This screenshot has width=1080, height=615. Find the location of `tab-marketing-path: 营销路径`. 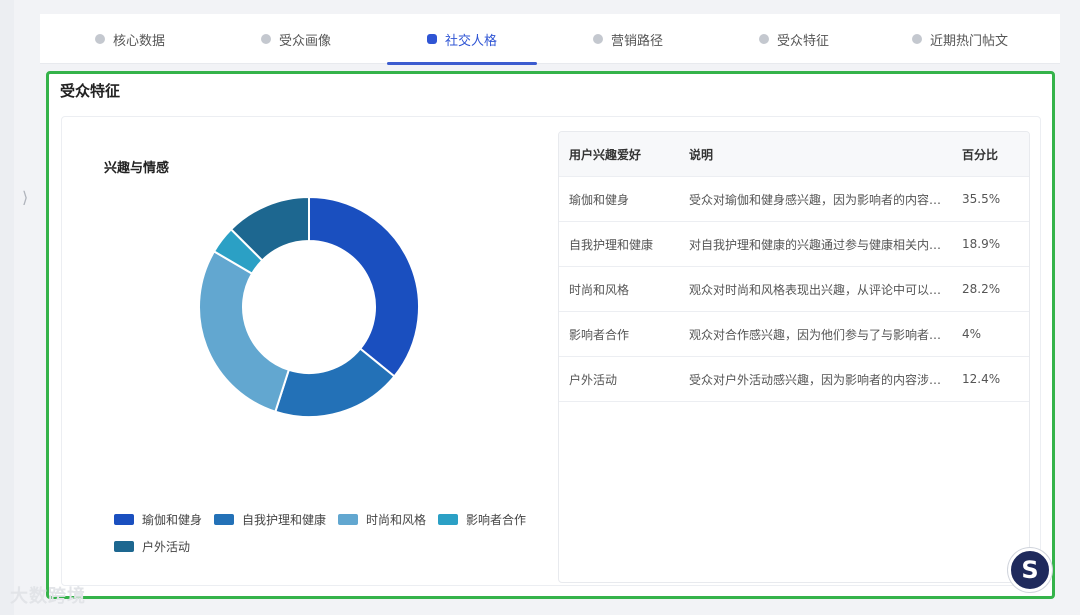

tab-marketing-path: 营销路径 is located at coordinates (628, 39).